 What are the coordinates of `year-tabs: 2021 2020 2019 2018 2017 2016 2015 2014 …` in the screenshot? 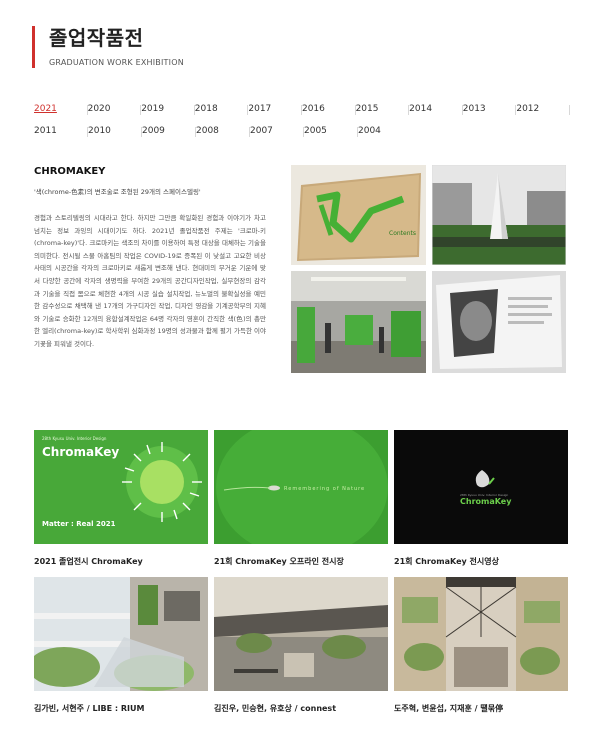 It's located at (302, 120).